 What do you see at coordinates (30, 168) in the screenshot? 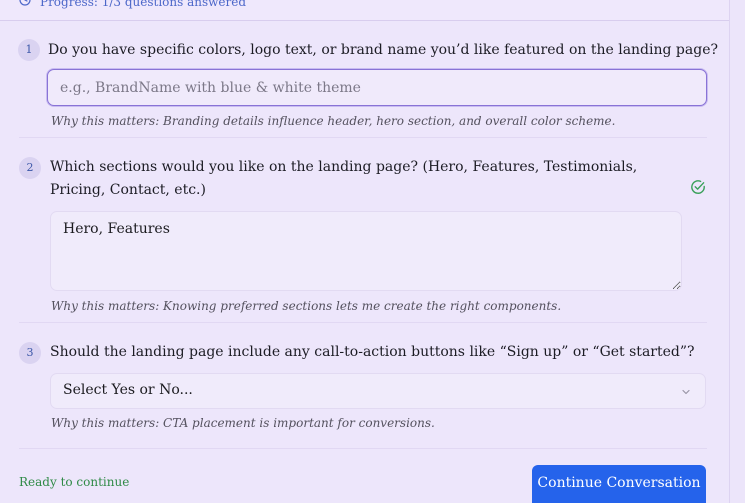
I see `question-number-2: 2` at bounding box center [30, 168].